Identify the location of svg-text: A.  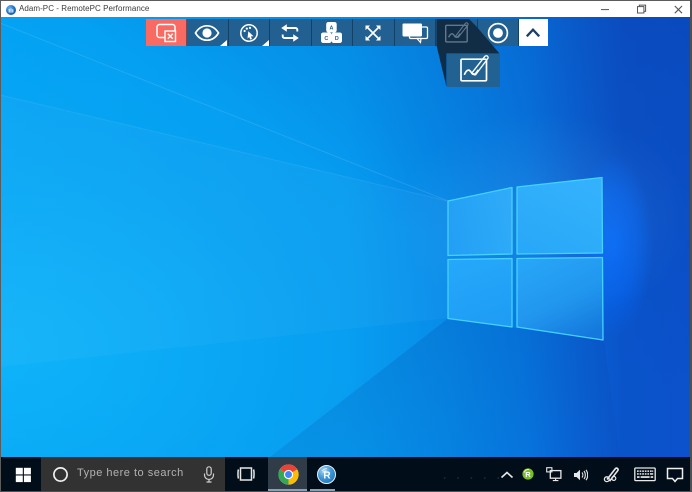
(332, 29).